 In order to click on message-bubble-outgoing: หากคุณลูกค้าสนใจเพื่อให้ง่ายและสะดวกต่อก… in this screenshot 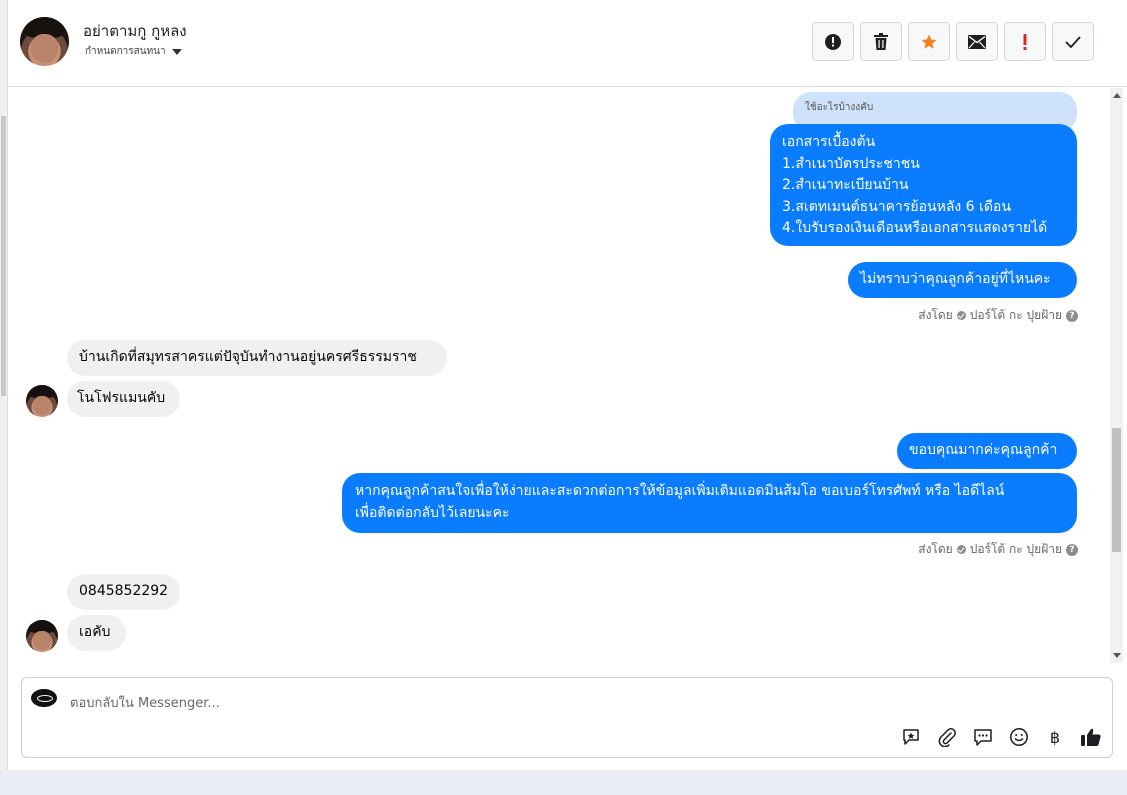, I will do `click(709, 503)`.